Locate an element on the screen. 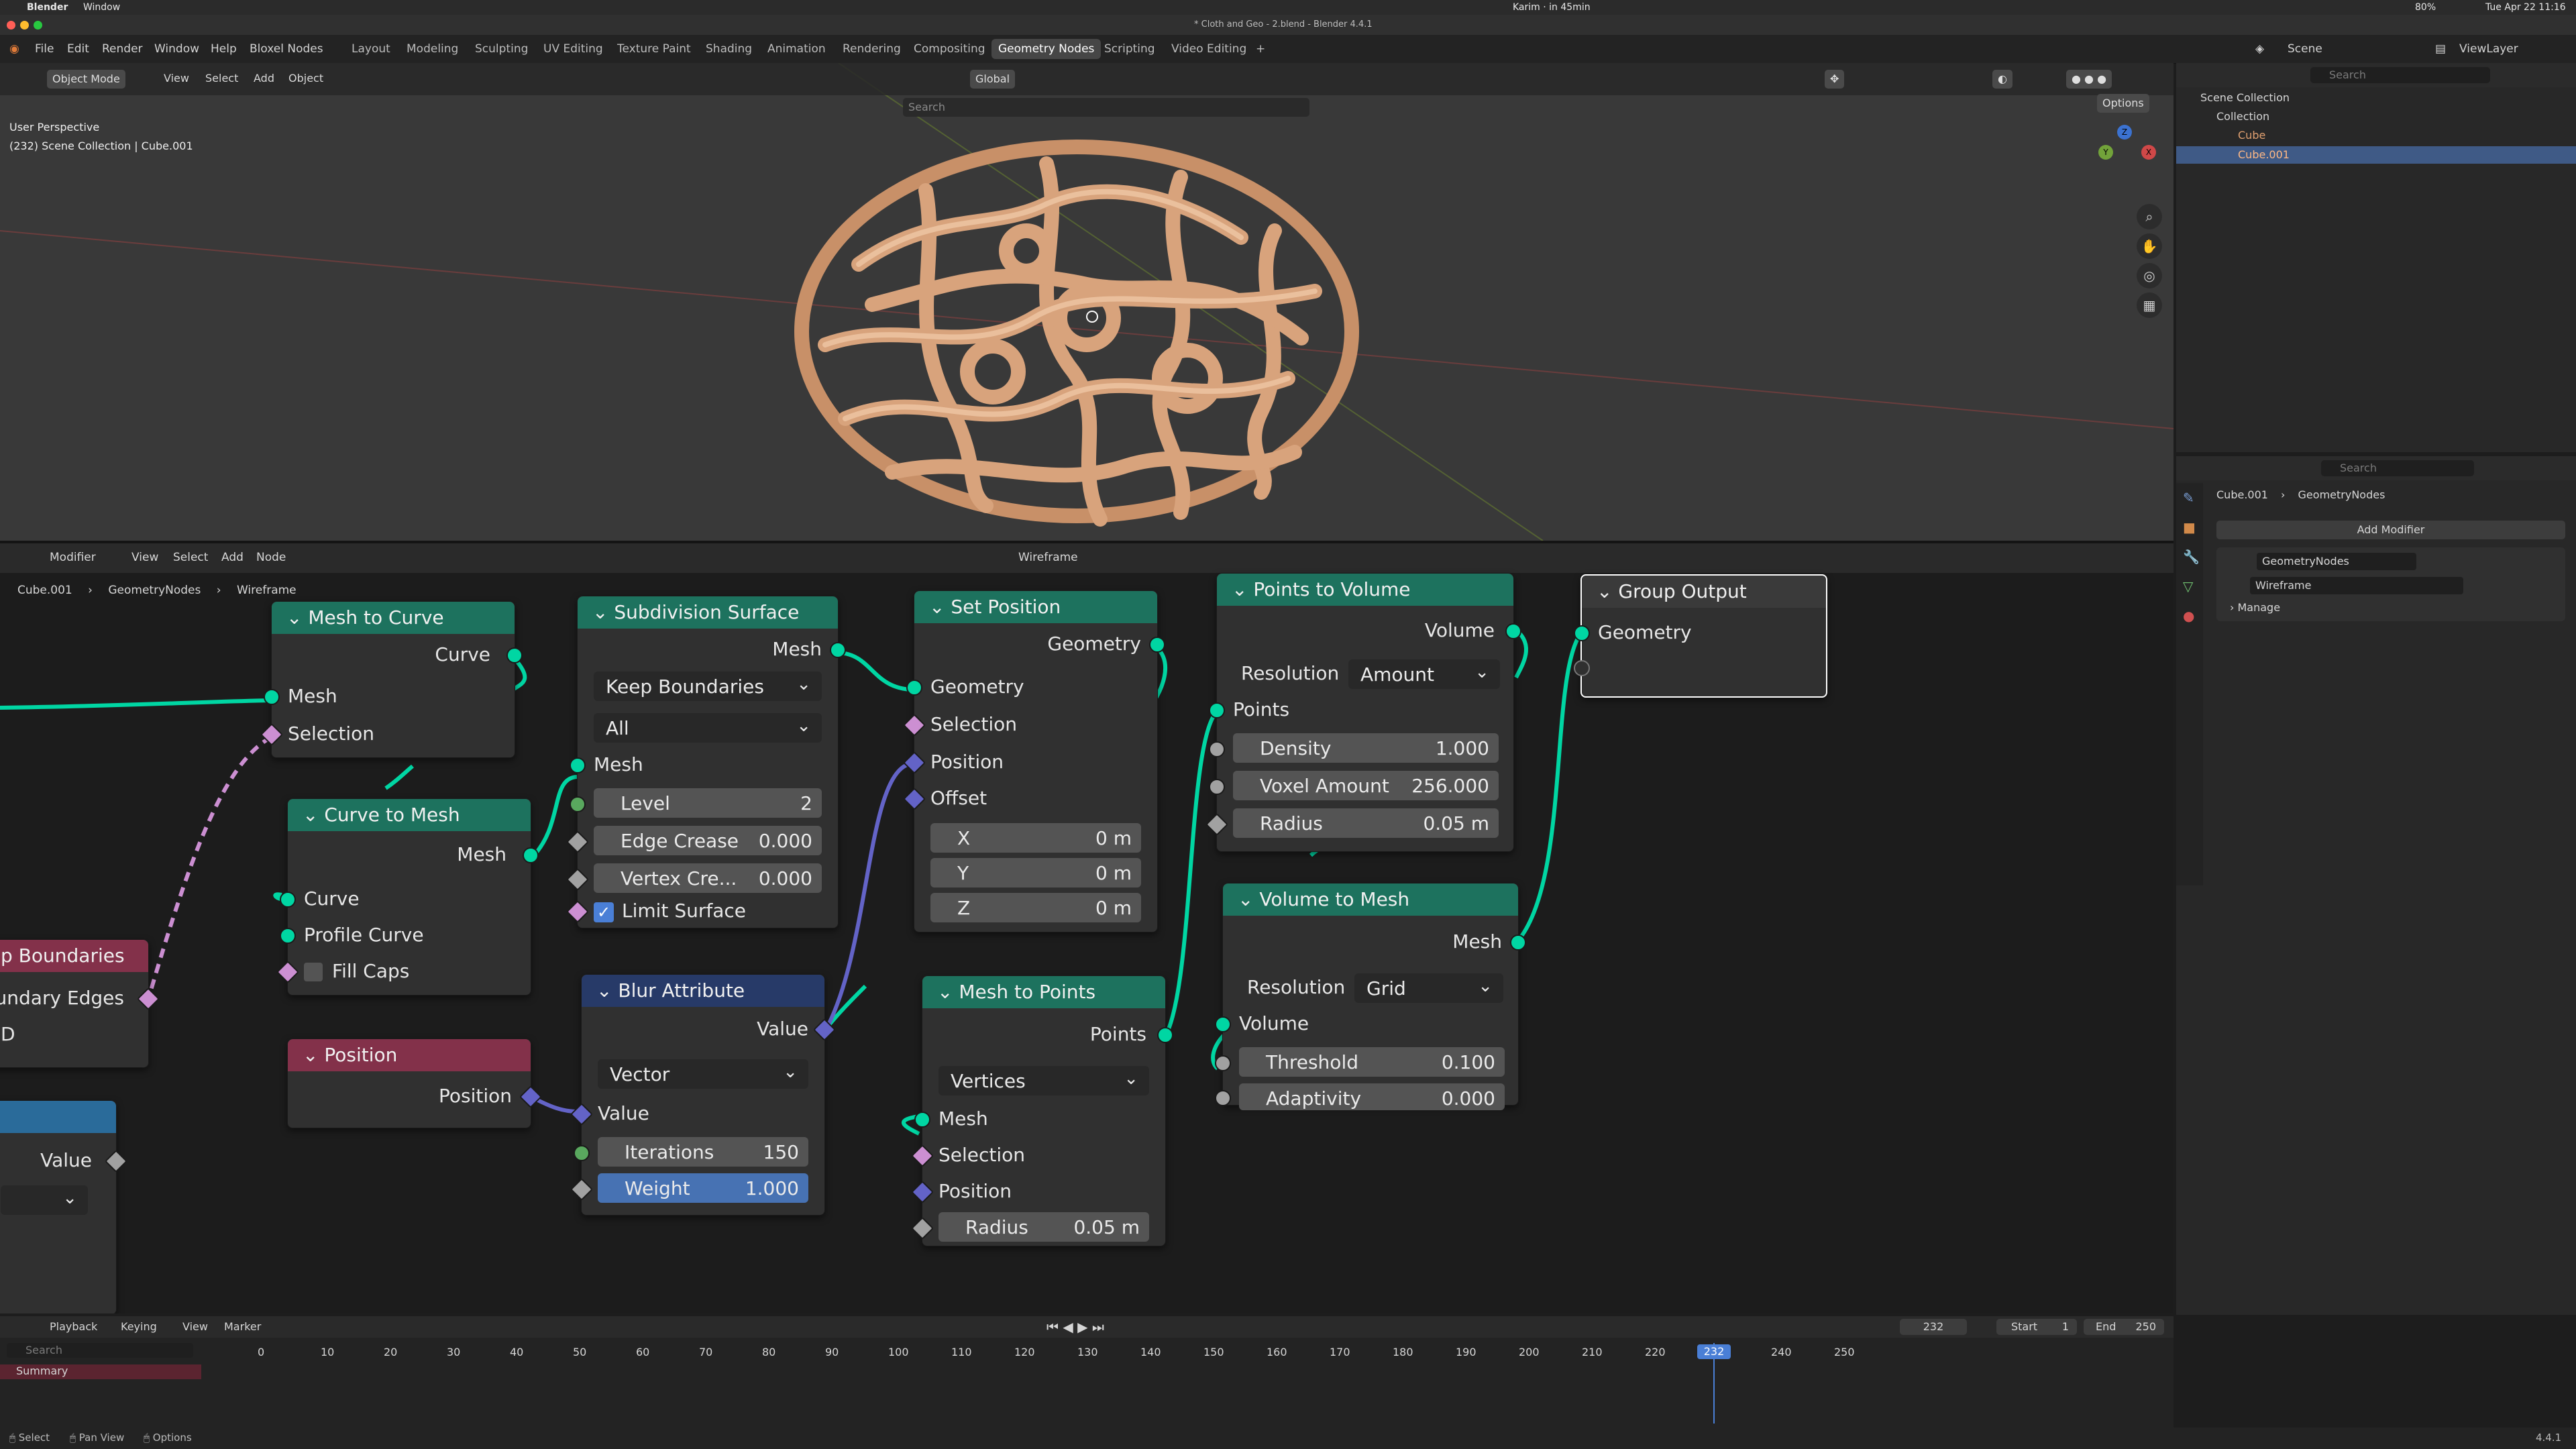 The height and width of the screenshot is (1449, 2576). node-group-field: Wireframe is located at coordinates (2356, 585).